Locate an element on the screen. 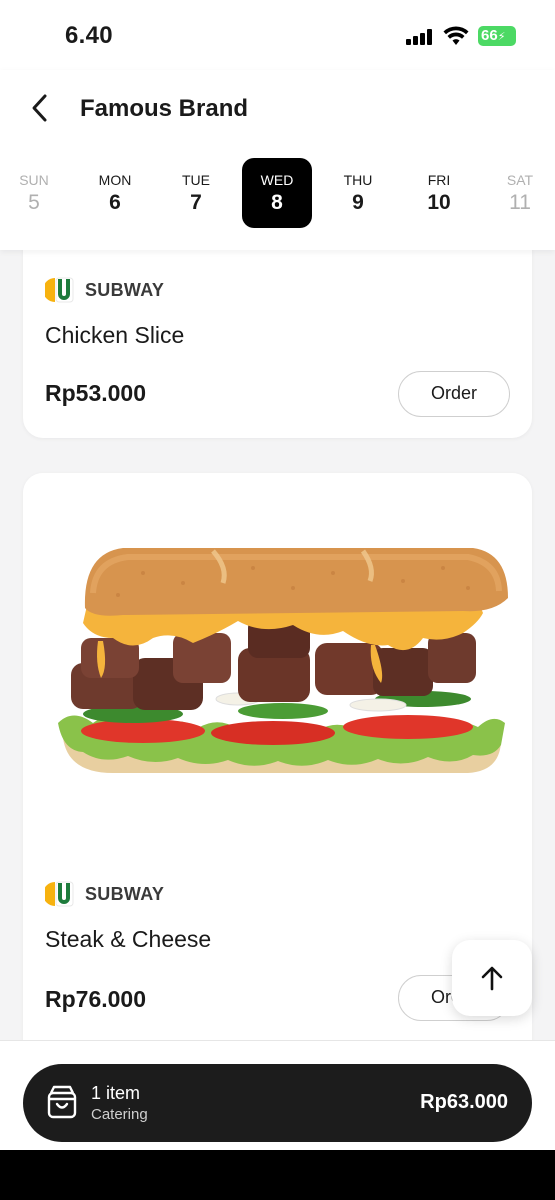 This screenshot has height=1200, width=555. battery-level: 66 is located at coordinates (489, 35).